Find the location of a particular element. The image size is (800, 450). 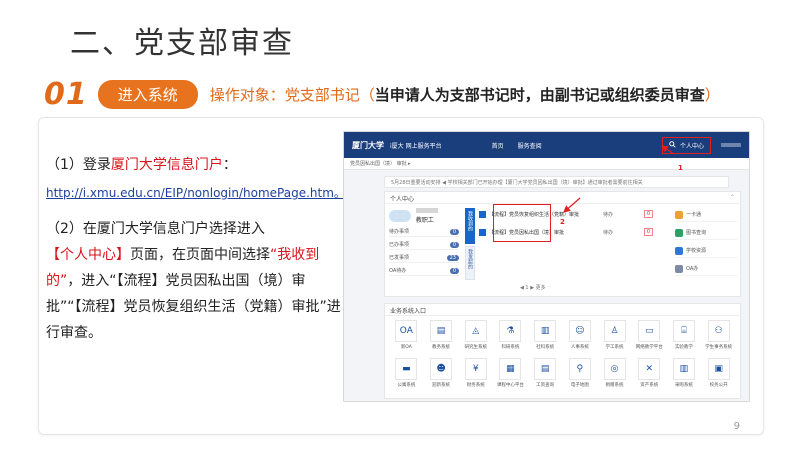

system-tile: ☻ 迎新系统 is located at coordinates (441, 376).